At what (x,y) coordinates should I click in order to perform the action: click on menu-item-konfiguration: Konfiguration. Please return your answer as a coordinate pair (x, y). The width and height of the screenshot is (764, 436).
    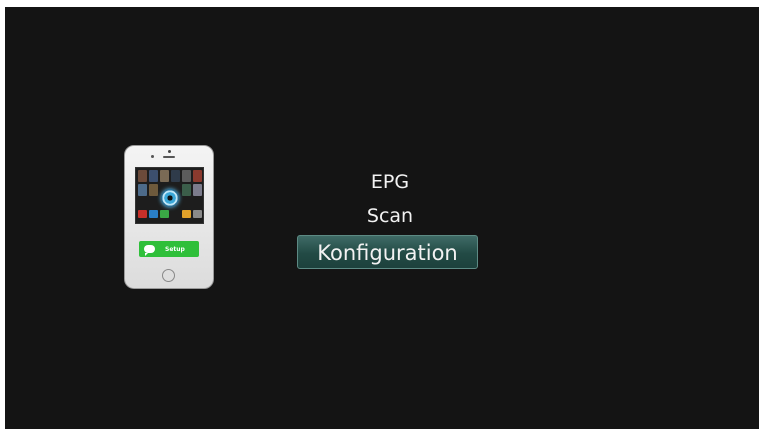
    Looking at the image, I should click on (387, 252).